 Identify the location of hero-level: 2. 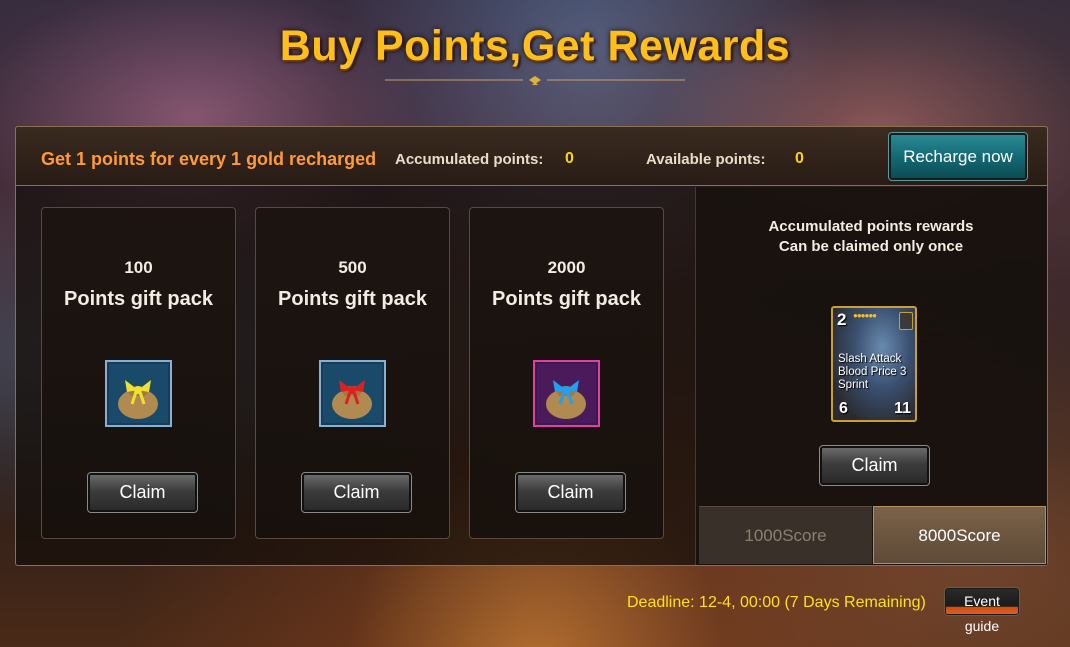
(842, 319).